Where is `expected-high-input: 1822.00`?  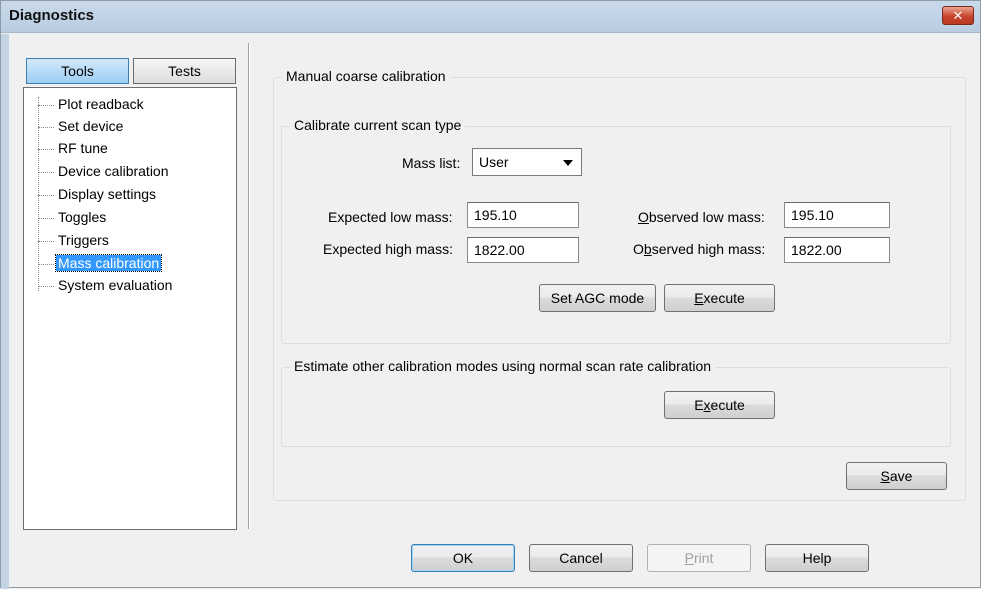
expected-high-input: 1822.00 is located at coordinates (523, 250).